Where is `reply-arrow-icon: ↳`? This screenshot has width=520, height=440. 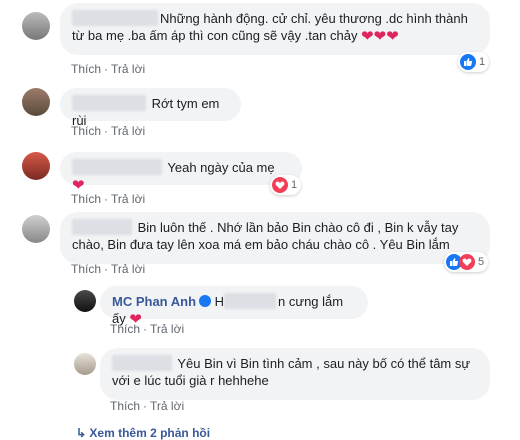 reply-arrow-icon: ↳ is located at coordinates (83, 433).